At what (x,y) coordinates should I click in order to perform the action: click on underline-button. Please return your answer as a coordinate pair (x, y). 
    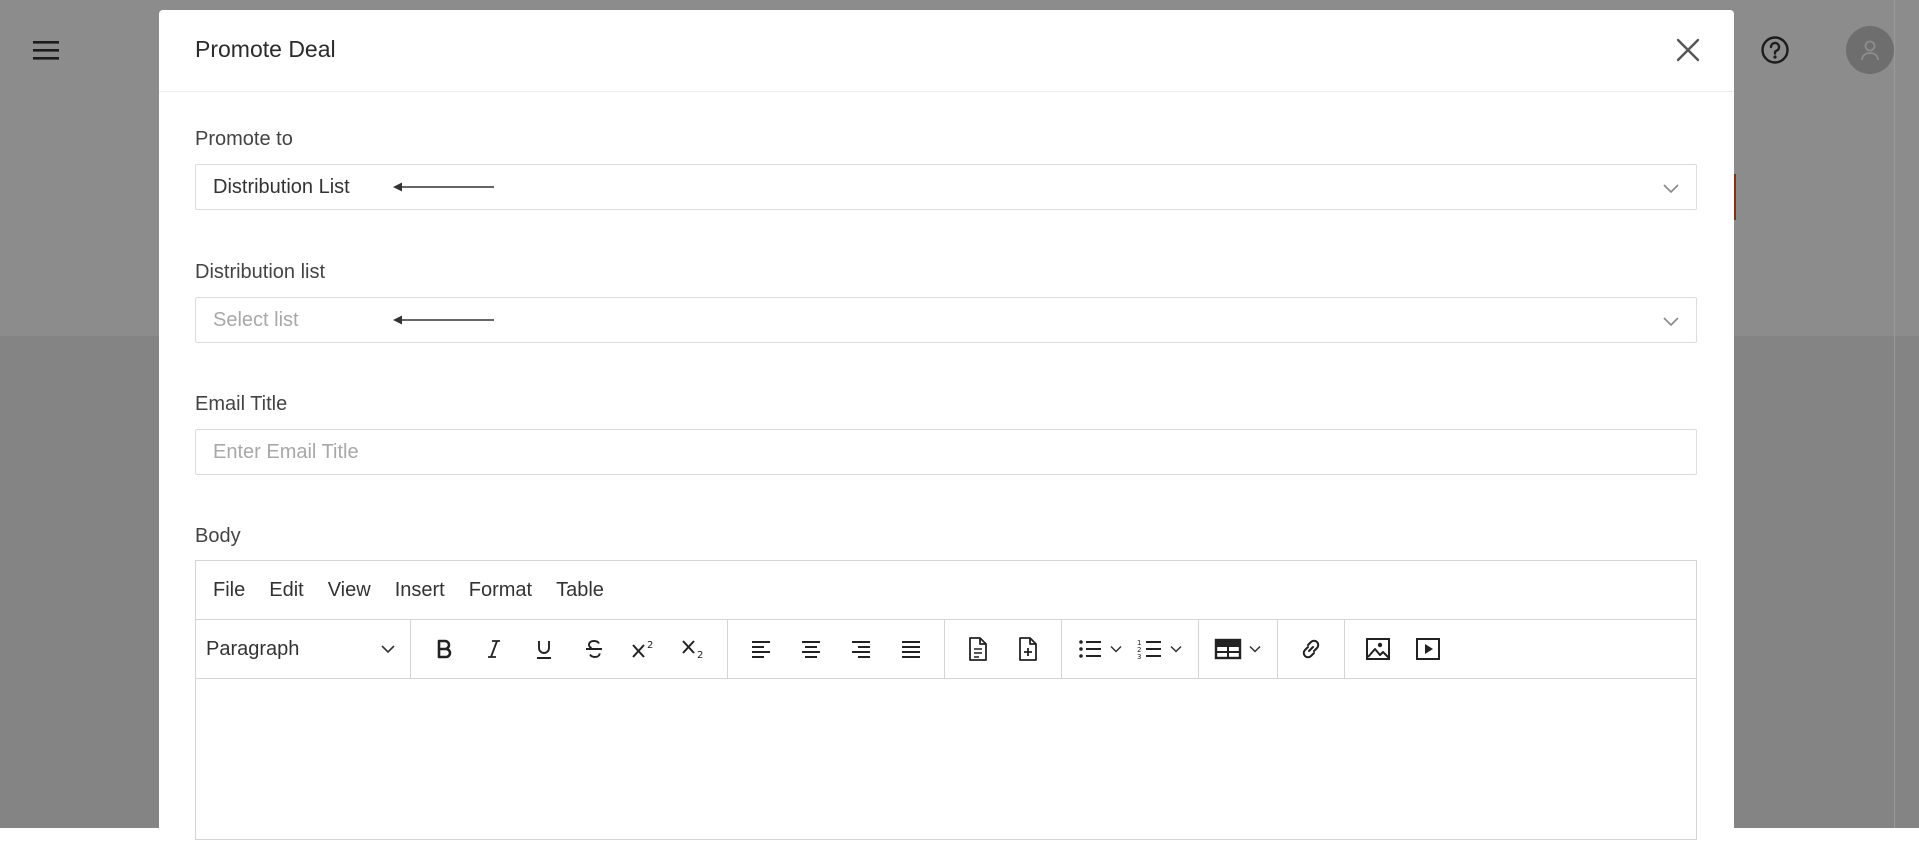
    Looking at the image, I should click on (544, 649).